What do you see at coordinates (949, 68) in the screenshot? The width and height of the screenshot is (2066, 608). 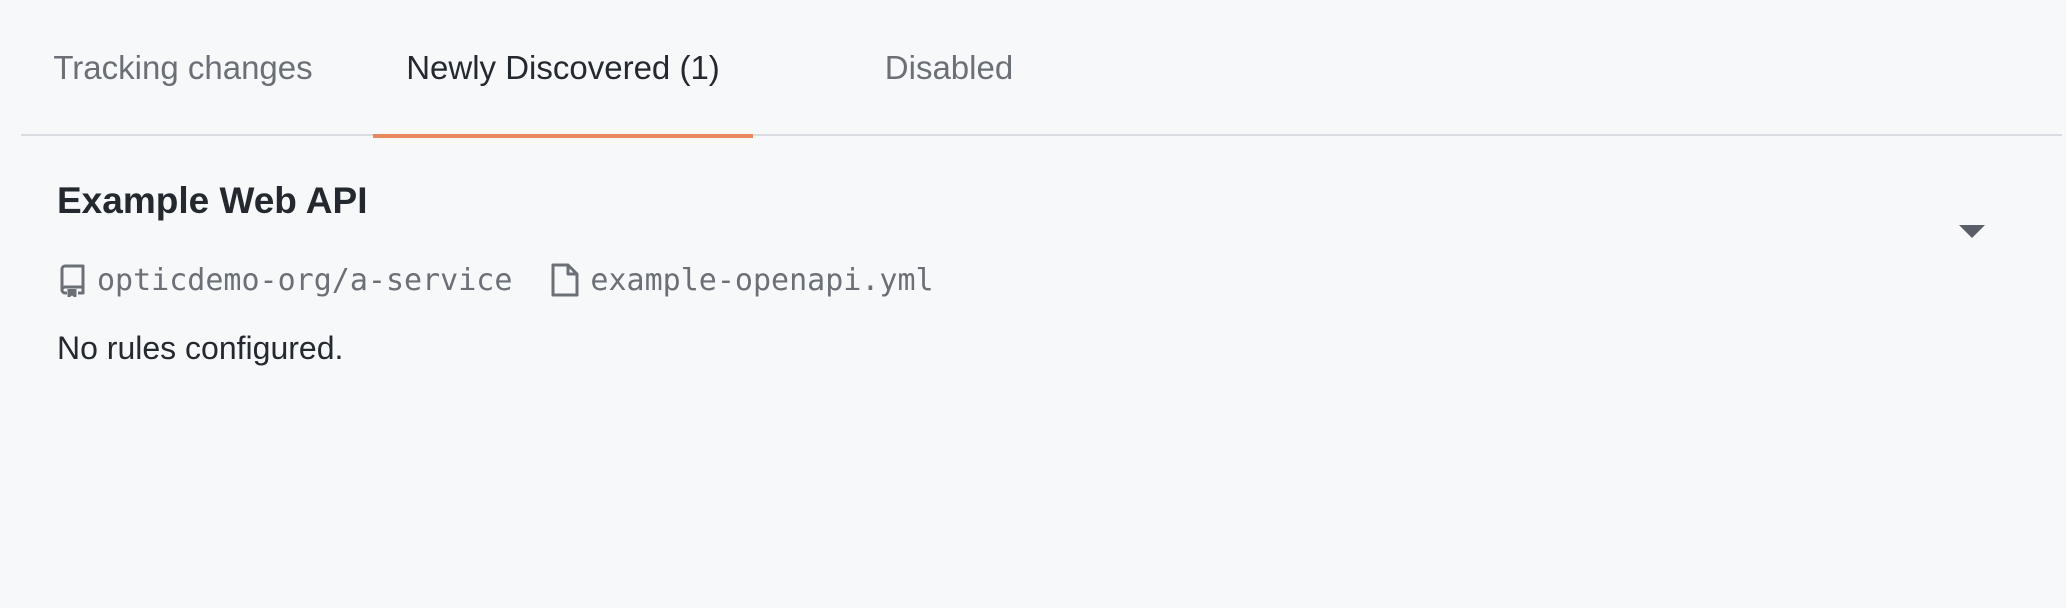 I see `tab-disabled: Disabled` at bounding box center [949, 68].